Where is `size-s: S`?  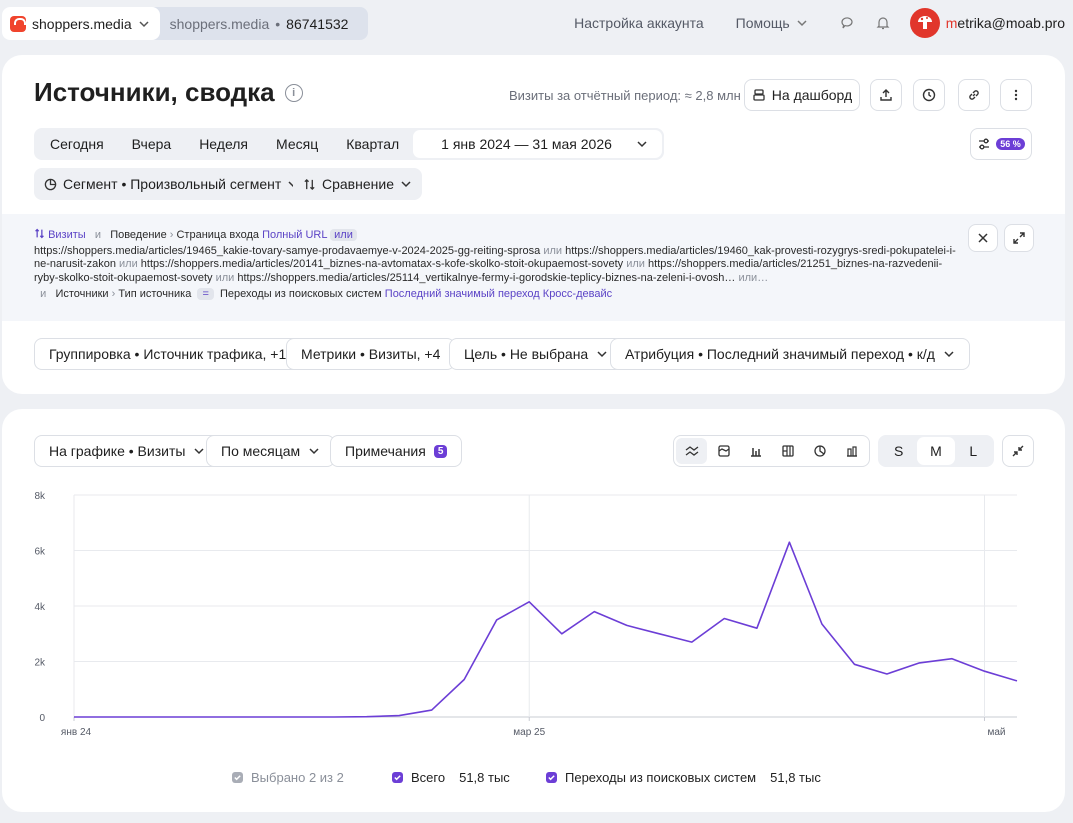 size-s: S is located at coordinates (898, 451).